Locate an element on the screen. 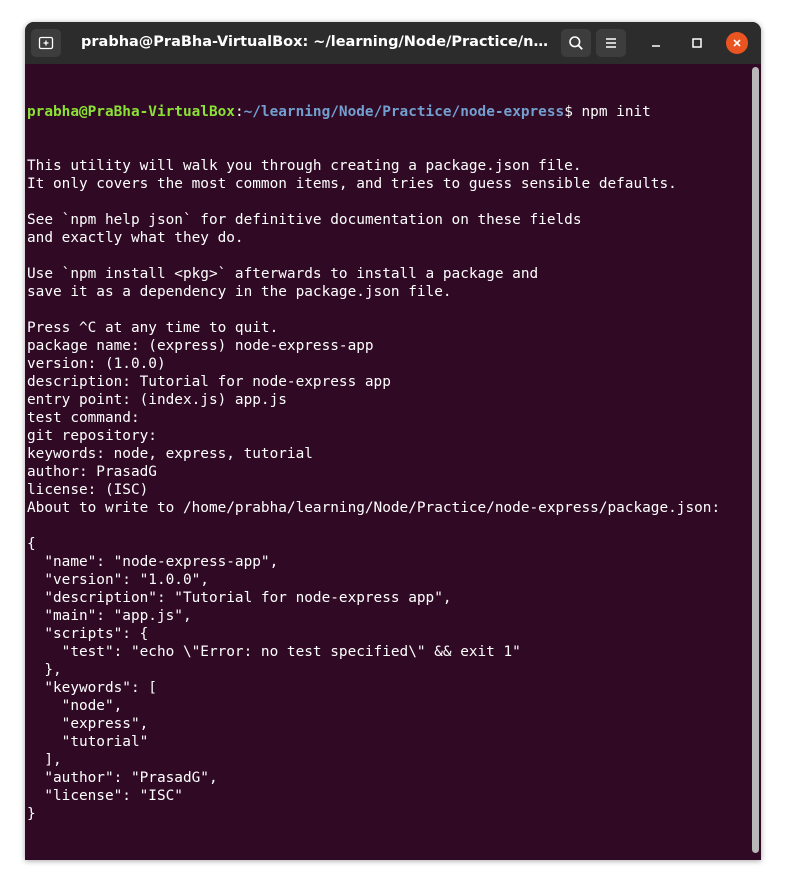 This screenshot has height=887, width=786. search-icon is located at coordinates (576, 43).